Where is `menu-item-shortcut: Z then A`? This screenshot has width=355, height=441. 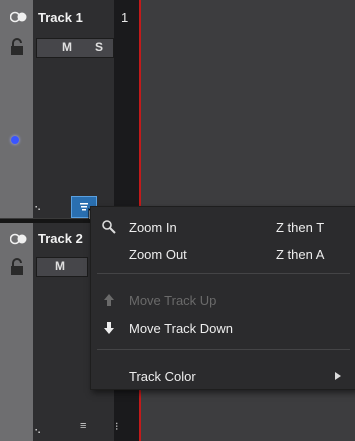
menu-item-shortcut: Z then A is located at coordinates (300, 254).